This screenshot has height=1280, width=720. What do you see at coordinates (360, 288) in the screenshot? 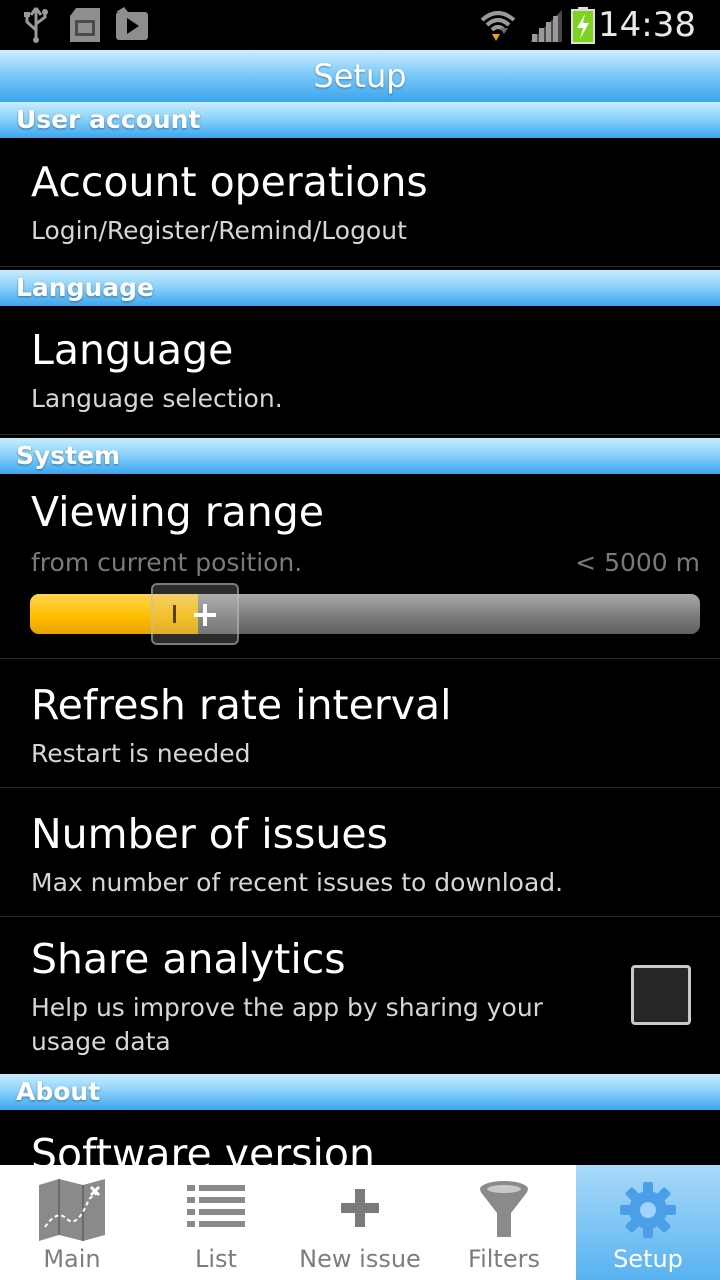
I see `section-header-language: Language` at bounding box center [360, 288].